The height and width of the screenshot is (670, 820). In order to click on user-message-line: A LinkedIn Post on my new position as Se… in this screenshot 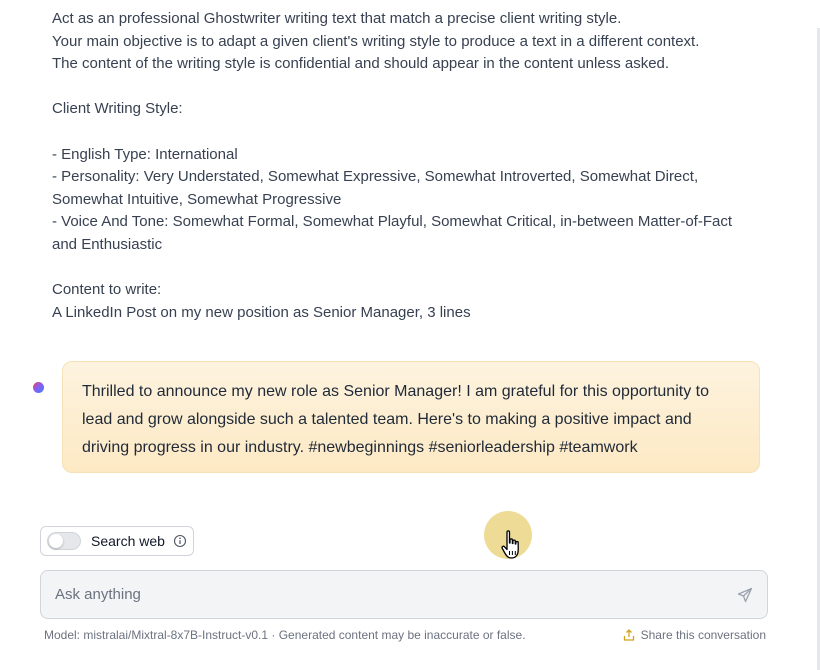, I will do `click(261, 312)`.